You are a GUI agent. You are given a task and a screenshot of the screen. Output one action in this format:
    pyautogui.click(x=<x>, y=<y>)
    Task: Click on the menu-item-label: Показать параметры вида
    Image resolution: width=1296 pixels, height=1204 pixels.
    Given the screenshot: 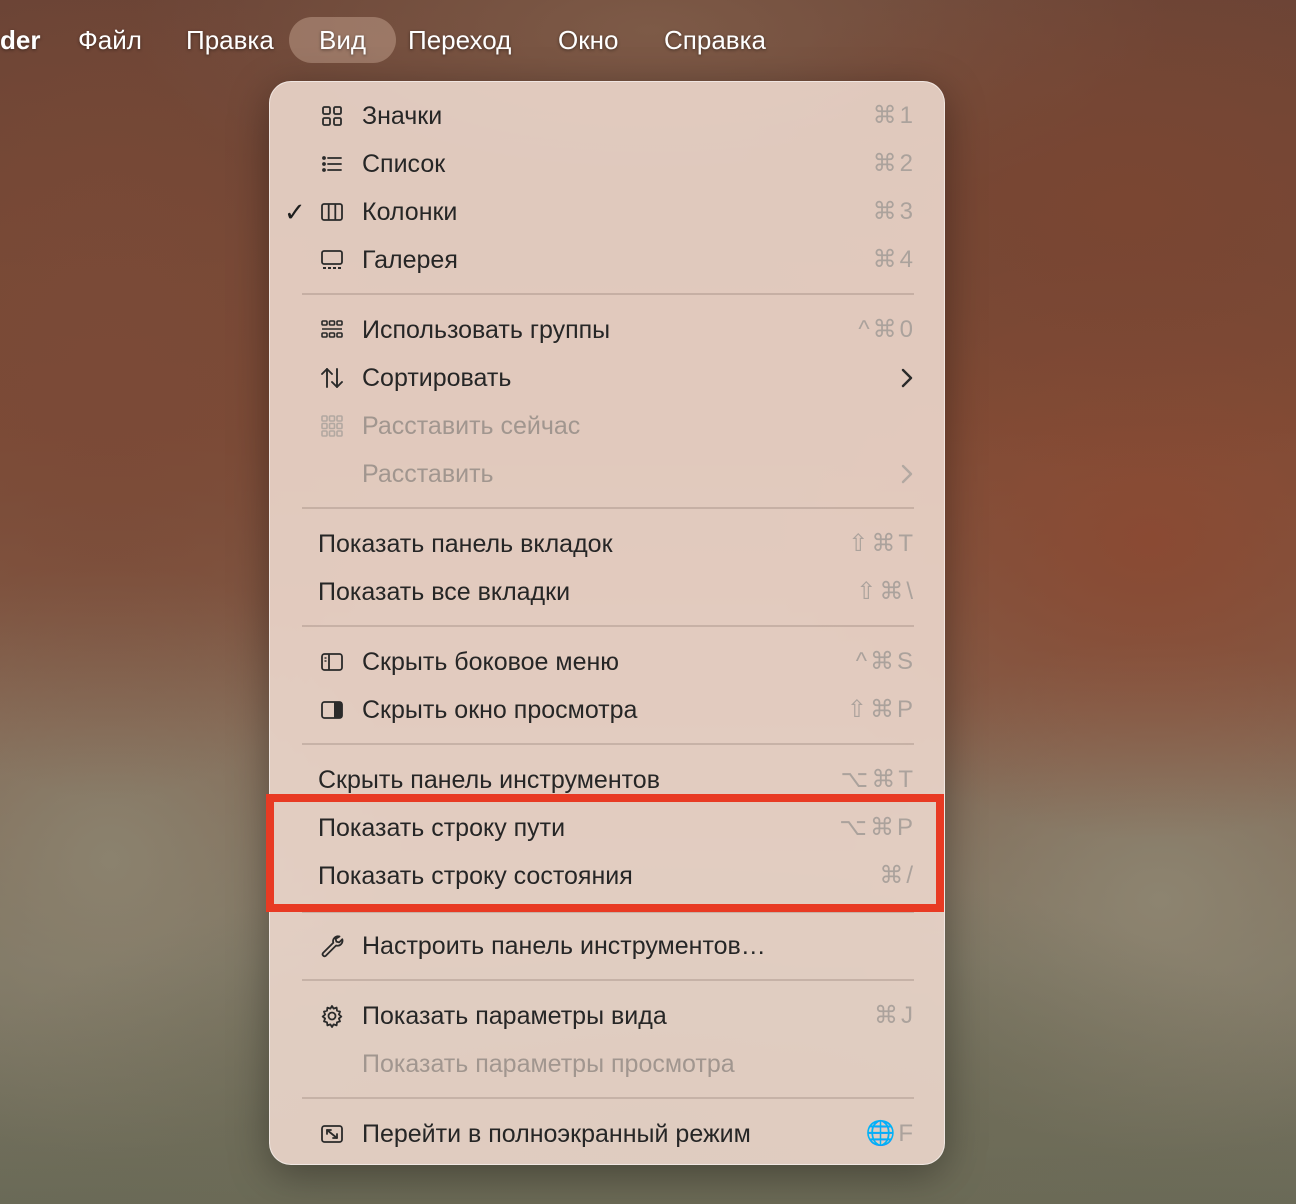 What is the action you would take?
    pyautogui.click(x=514, y=1016)
    